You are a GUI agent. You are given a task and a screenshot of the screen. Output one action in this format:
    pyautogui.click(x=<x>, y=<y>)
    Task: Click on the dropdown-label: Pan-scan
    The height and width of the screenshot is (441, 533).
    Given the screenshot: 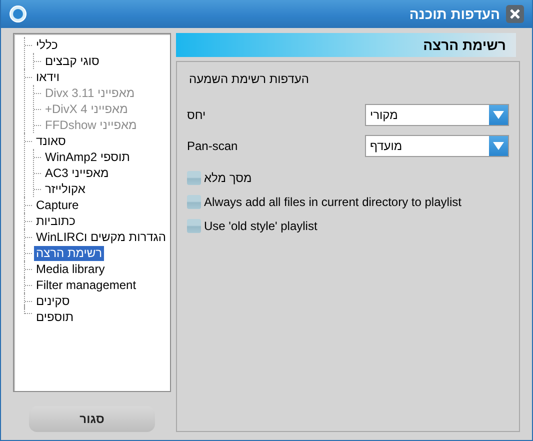 What is the action you would take?
    pyautogui.click(x=212, y=146)
    